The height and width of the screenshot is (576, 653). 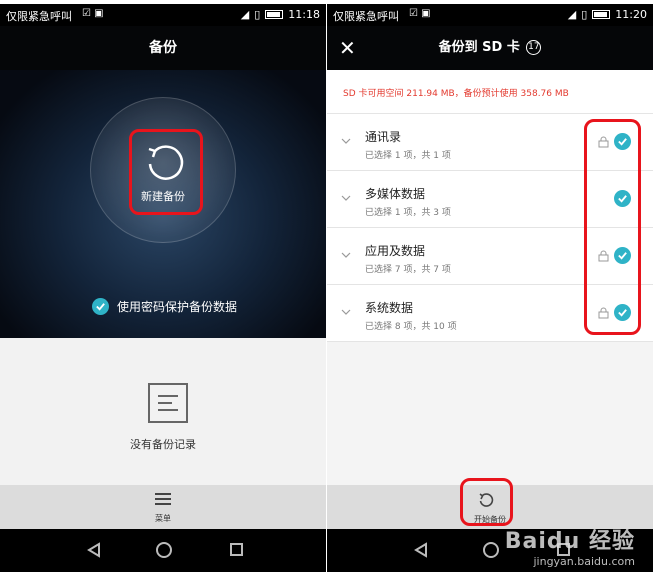 I want to click on password-protect-option: 使用密码保护备份数据, so click(x=164, y=306).